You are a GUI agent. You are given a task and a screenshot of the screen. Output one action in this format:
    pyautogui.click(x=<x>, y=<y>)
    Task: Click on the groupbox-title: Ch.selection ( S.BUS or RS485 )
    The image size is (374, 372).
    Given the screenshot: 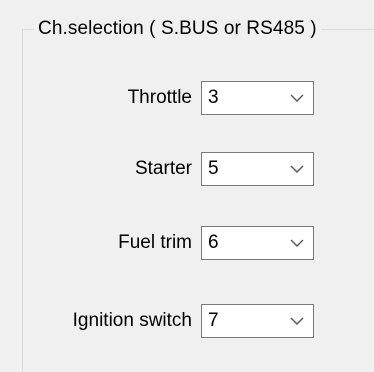 What is the action you would take?
    pyautogui.click(x=177, y=29)
    